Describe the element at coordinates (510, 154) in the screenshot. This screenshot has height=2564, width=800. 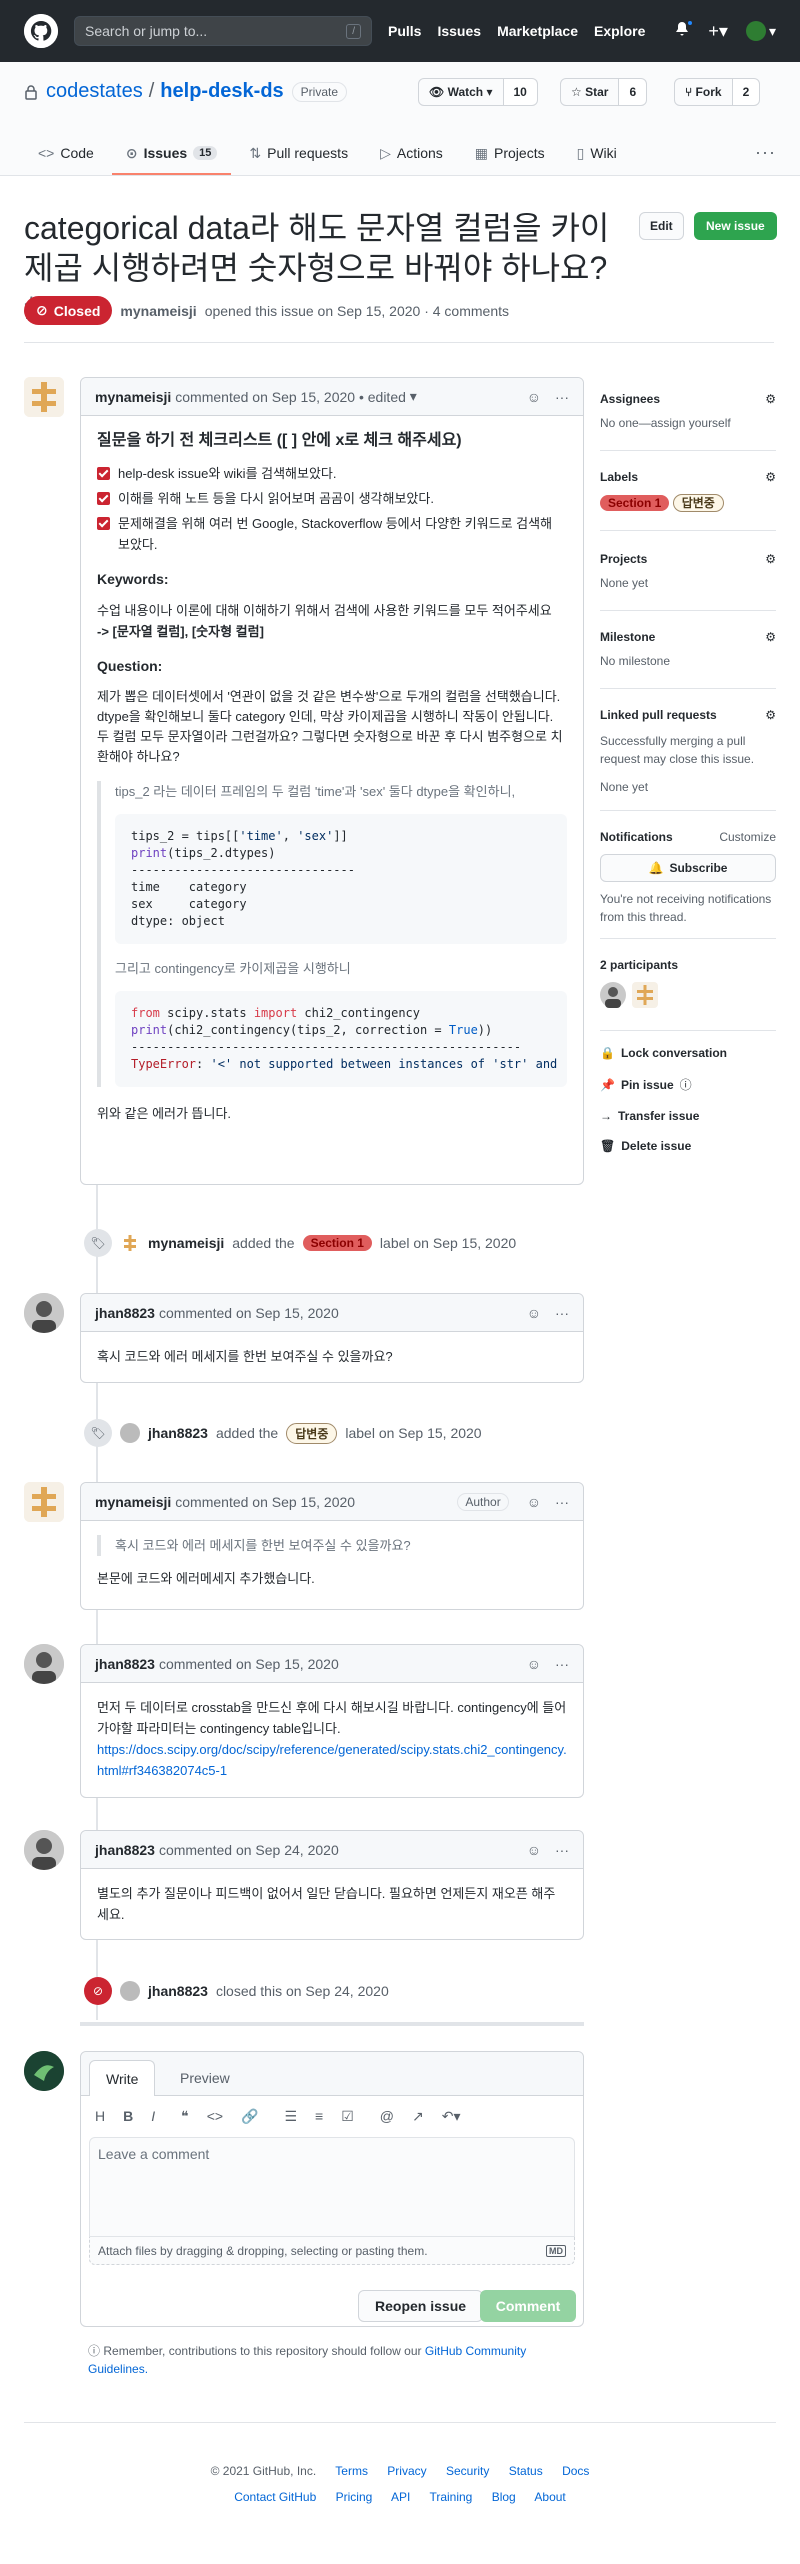
I see `tab-projects: ▦ Projects` at that location.